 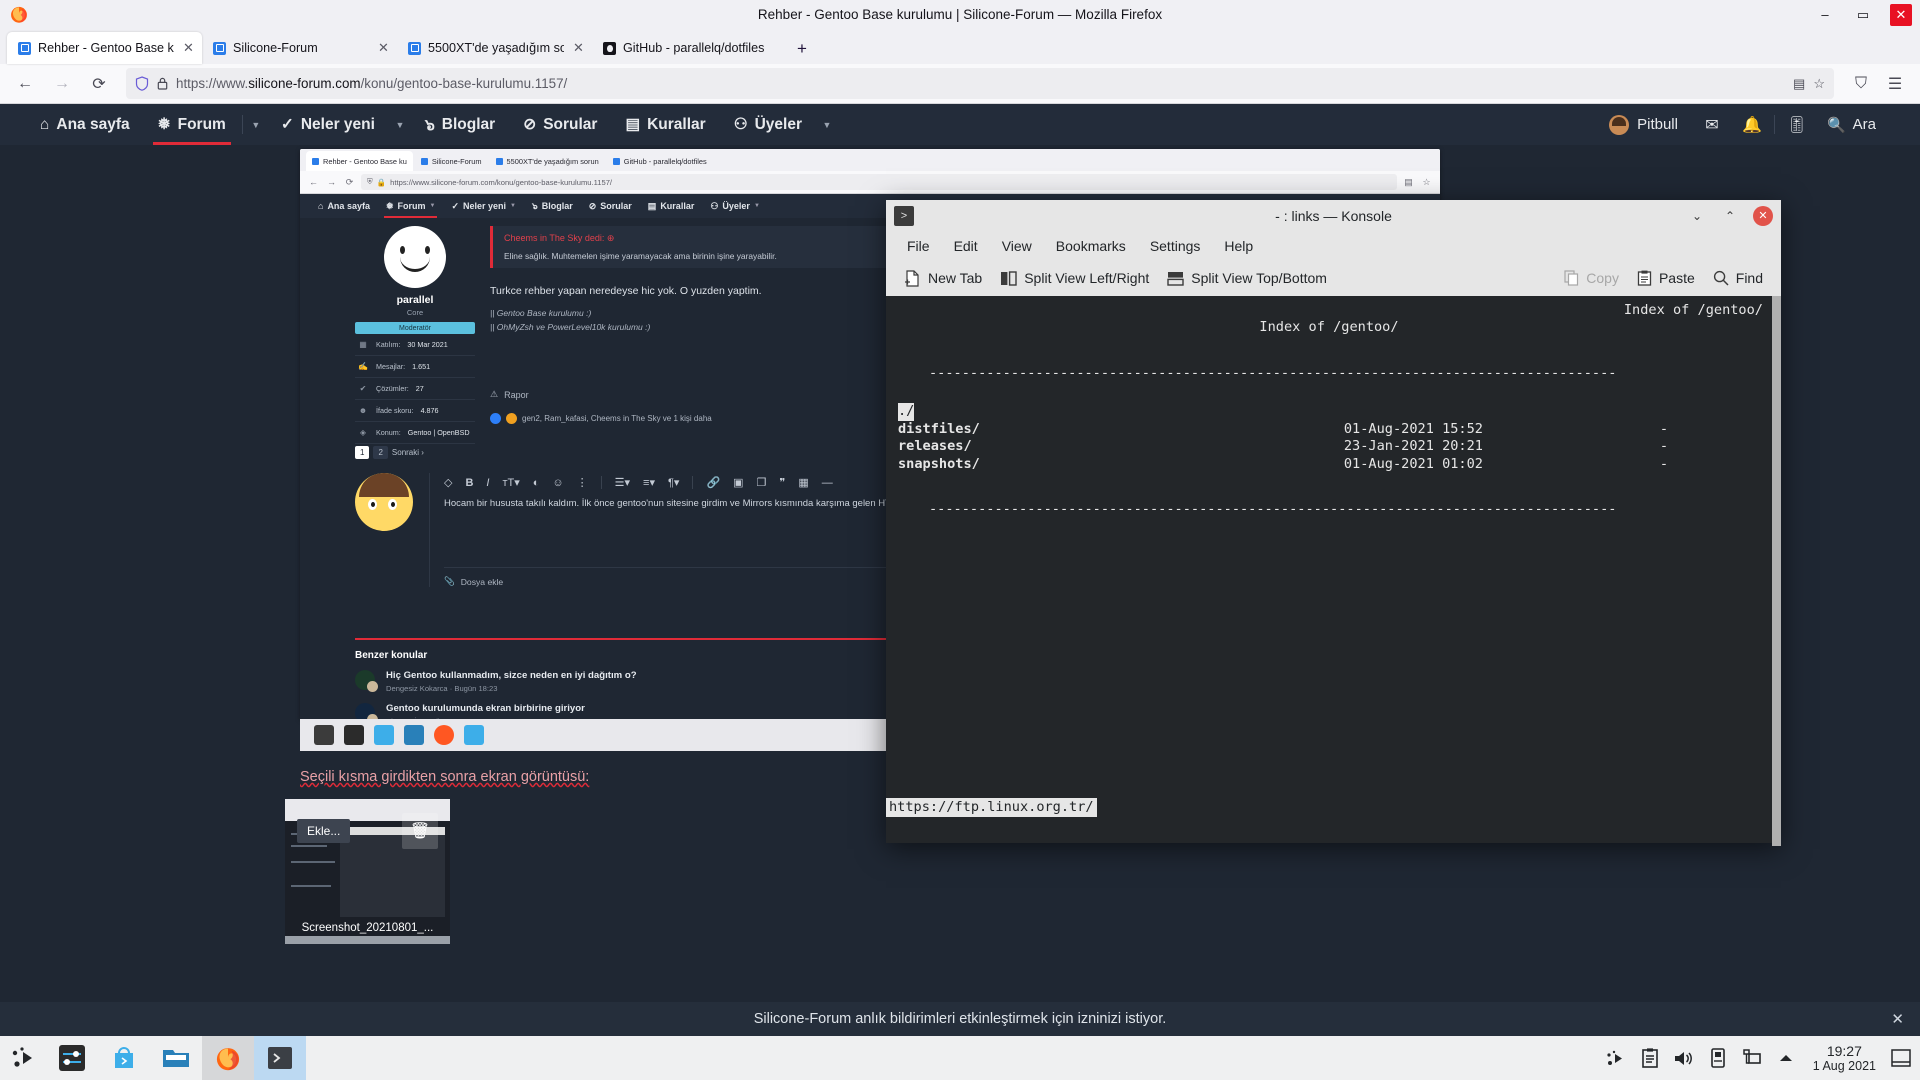 What do you see at coordinates (328, 124) in the screenshot?
I see `nav-neler-yeni: ✓ Neler yeni` at bounding box center [328, 124].